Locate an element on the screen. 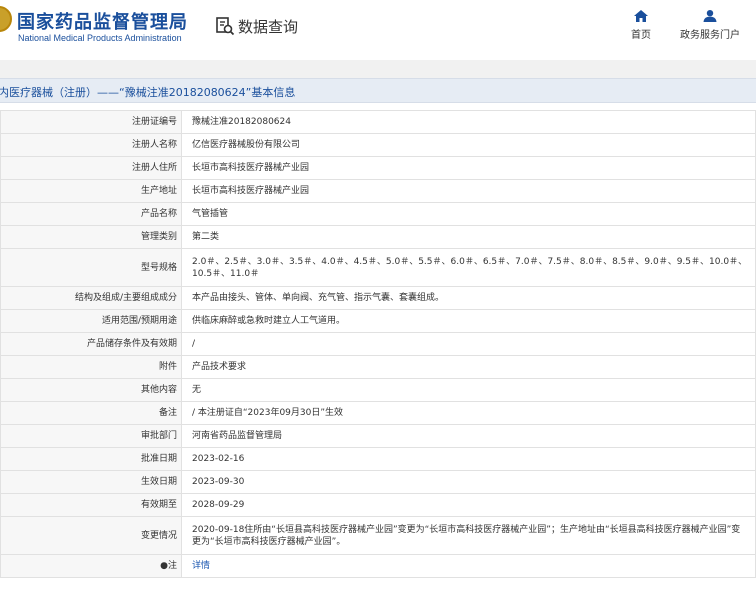  row-label: 产品名称 is located at coordinates (91, 214).